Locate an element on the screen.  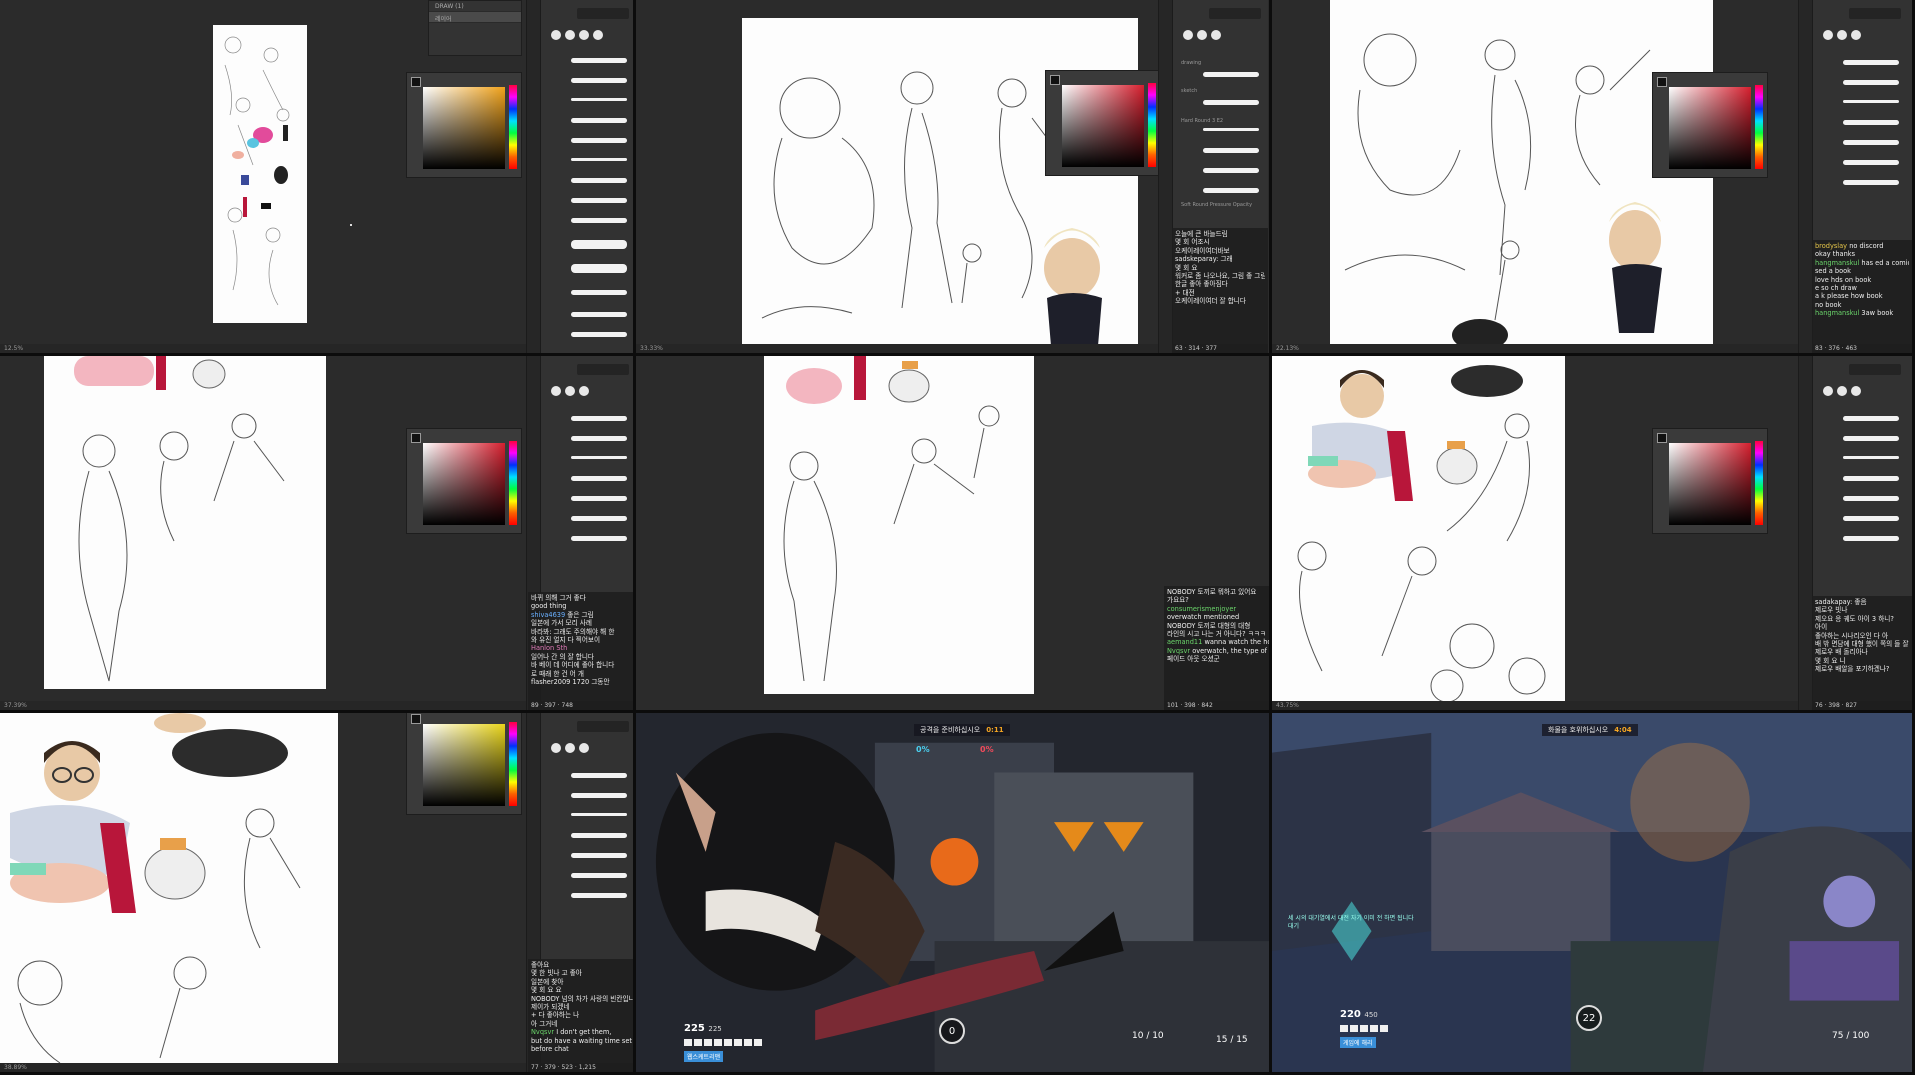
color-picker-panel is located at coordinates (464, 764).